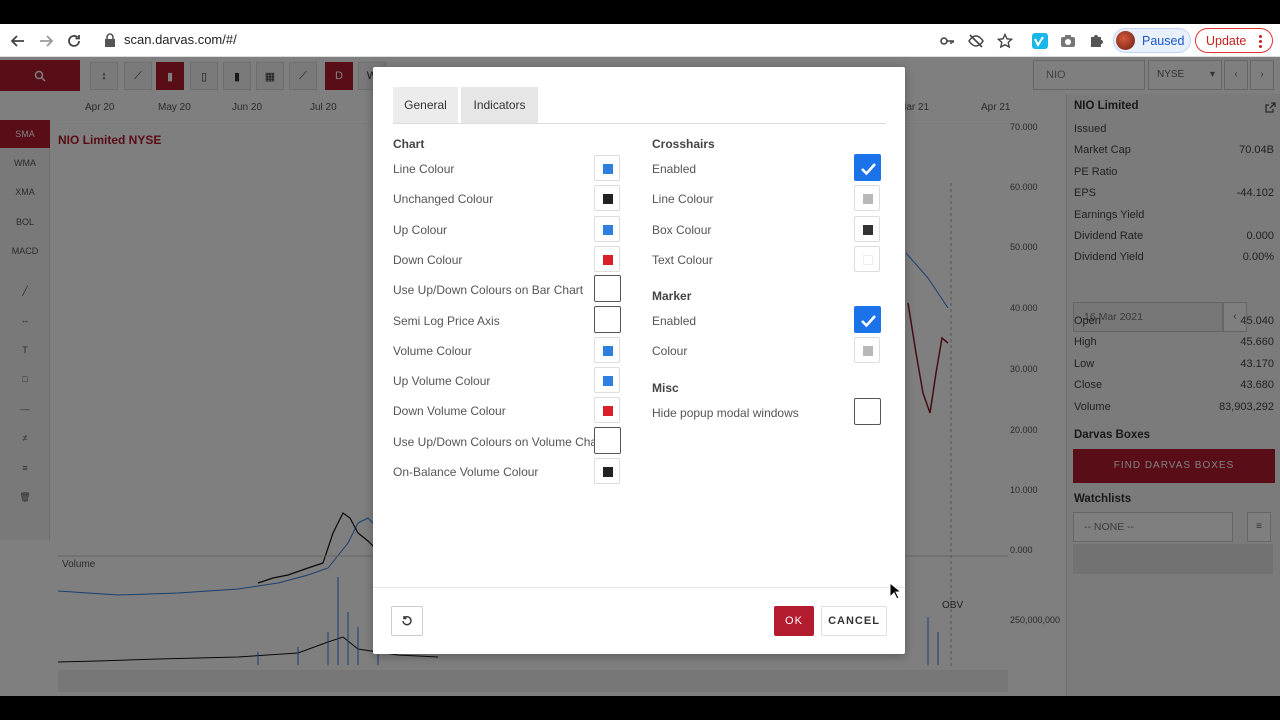 This screenshot has height=720, width=1280. What do you see at coordinates (1068, 41) in the screenshot?
I see `camera-icon` at bounding box center [1068, 41].